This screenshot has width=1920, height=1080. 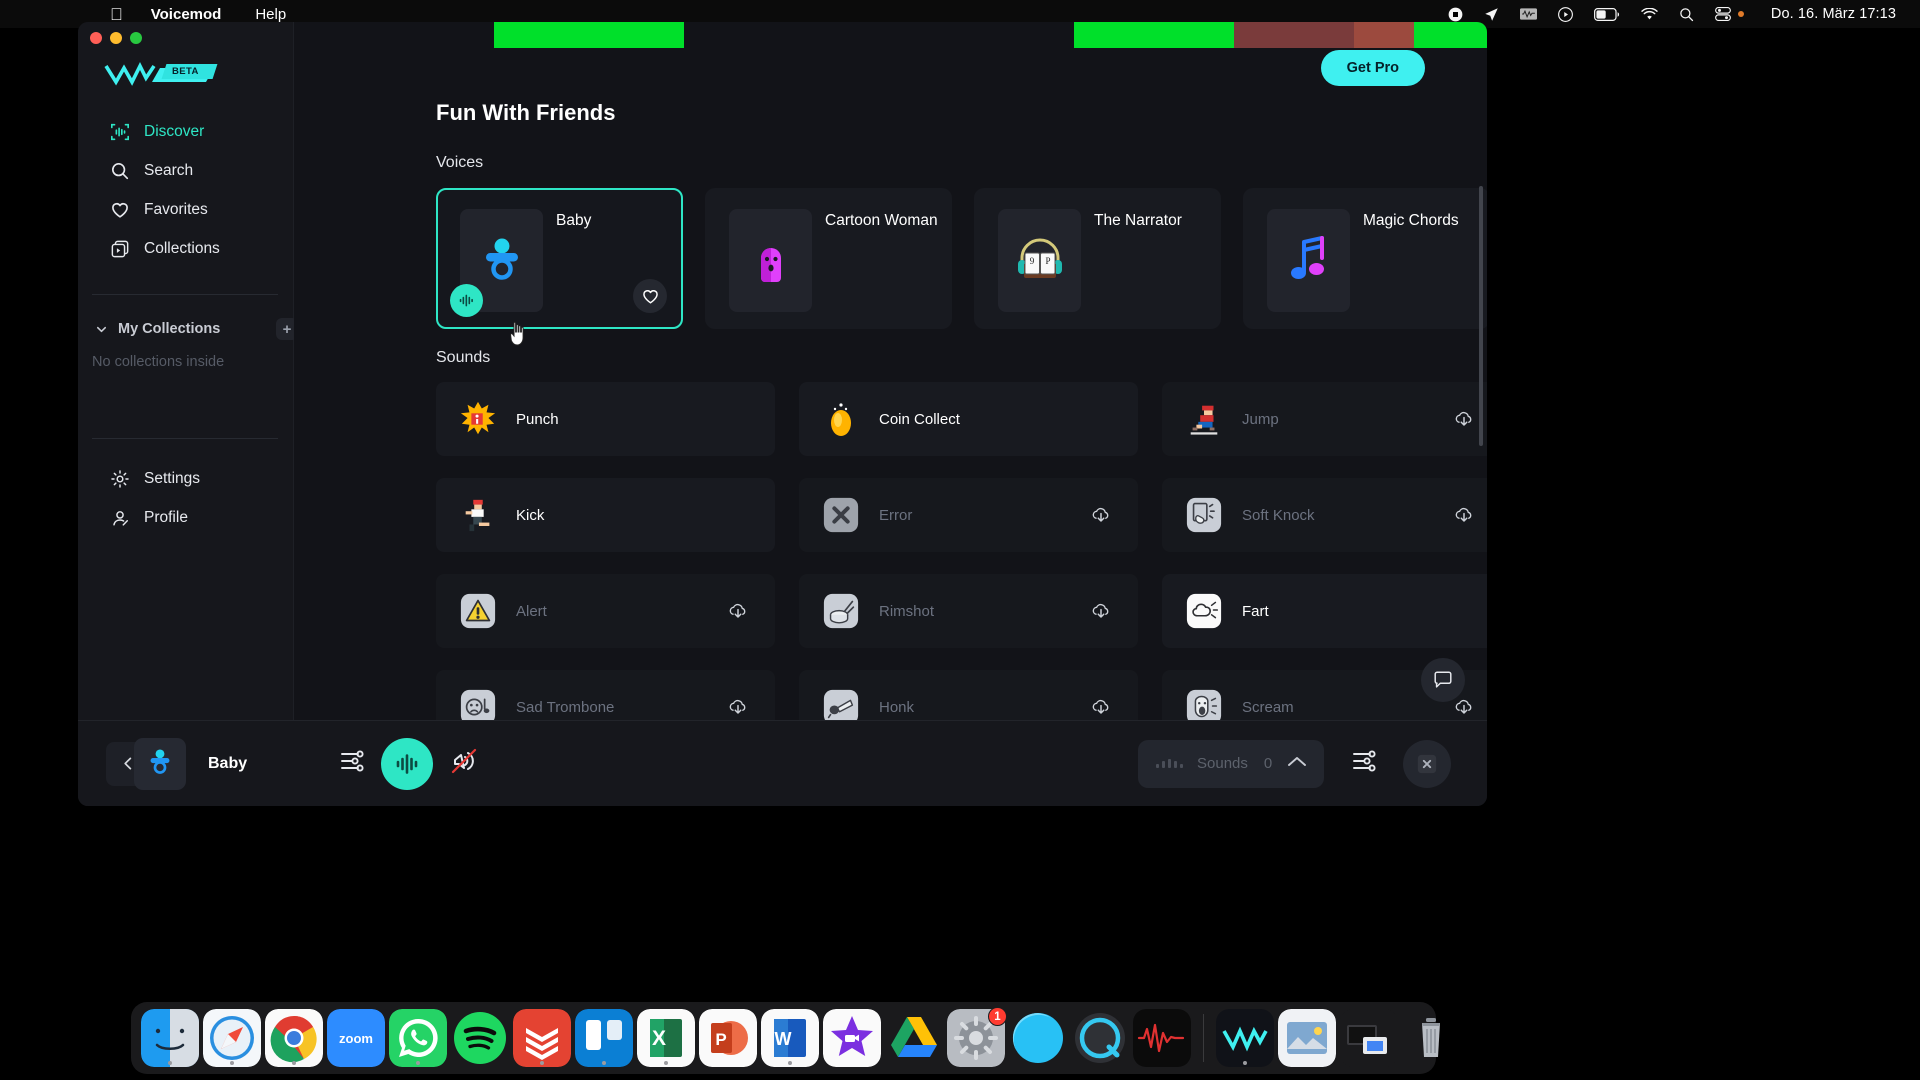 I want to click on dock-item-screens, so click(x=1369, y=1038).